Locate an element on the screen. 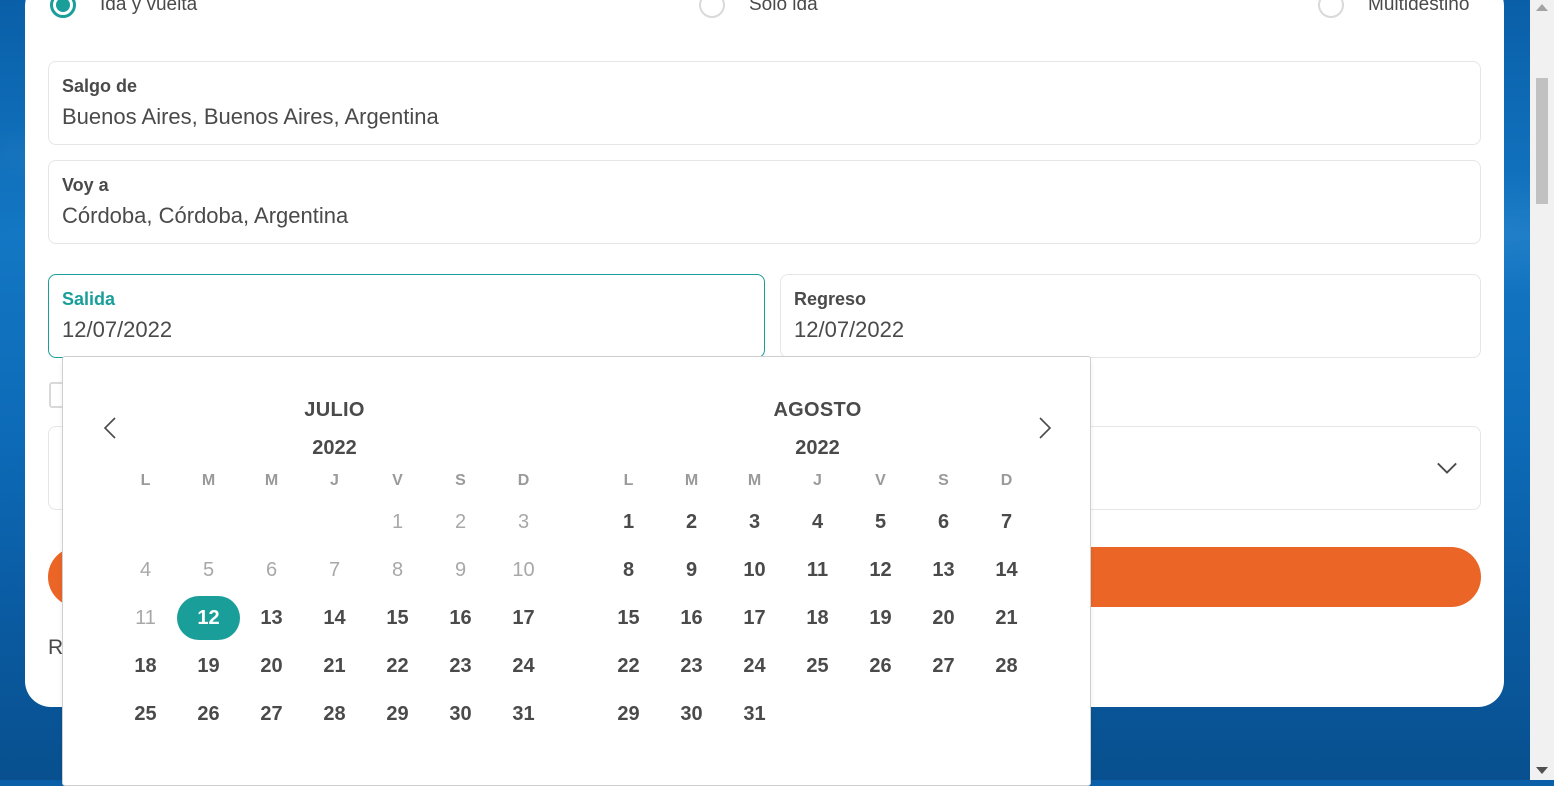 The image size is (1554, 786). month-name: JULIO is located at coordinates (334, 410).